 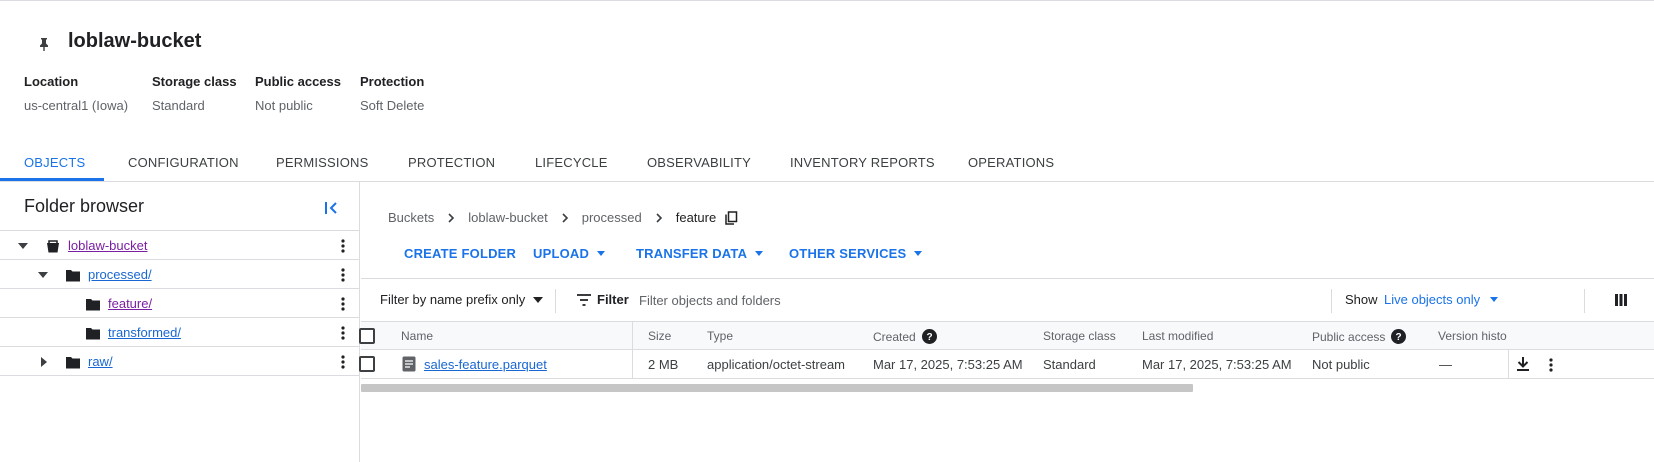 What do you see at coordinates (130, 303) in the screenshot?
I see `tree-label: feature/` at bounding box center [130, 303].